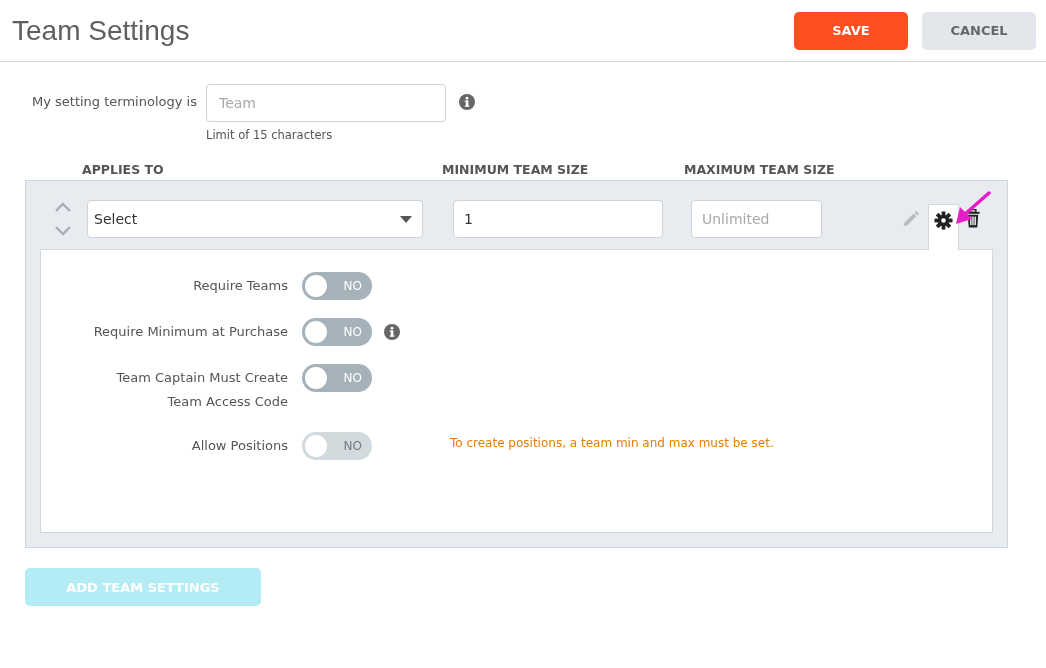 This screenshot has height=668, width=1046. What do you see at coordinates (115, 102) in the screenshot?
I see `field-label: My setting terminology is` at bounding box center [115, 102].